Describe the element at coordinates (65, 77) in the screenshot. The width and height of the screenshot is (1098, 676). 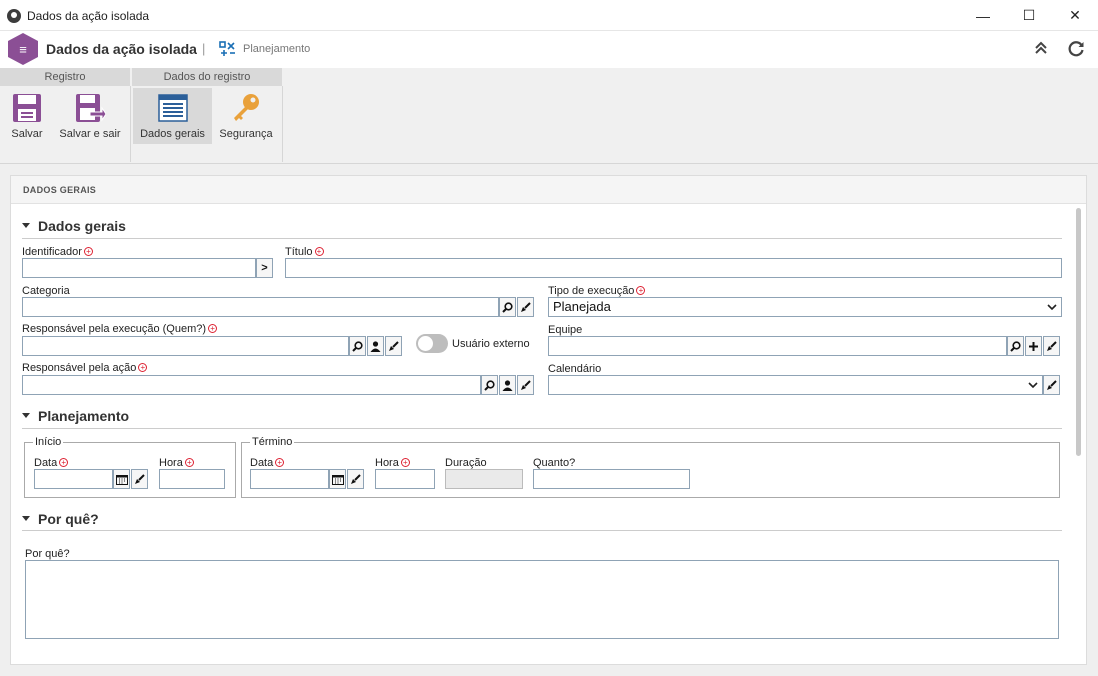
I see `ribbon-group-registro: Registro` at that location.